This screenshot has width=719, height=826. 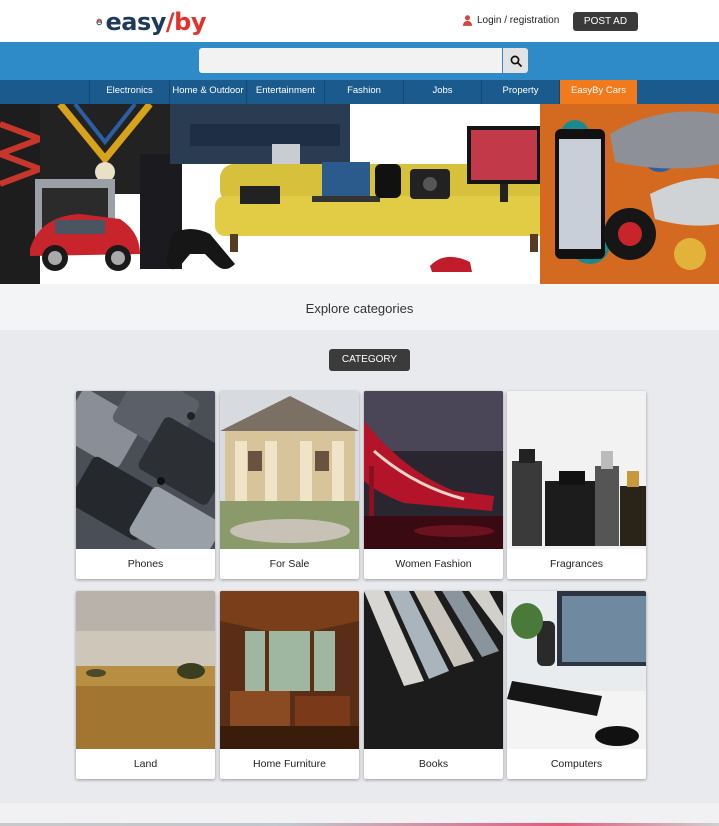 I want to click on nav-item-electronics: Electronics, so click(x=129, y=92).